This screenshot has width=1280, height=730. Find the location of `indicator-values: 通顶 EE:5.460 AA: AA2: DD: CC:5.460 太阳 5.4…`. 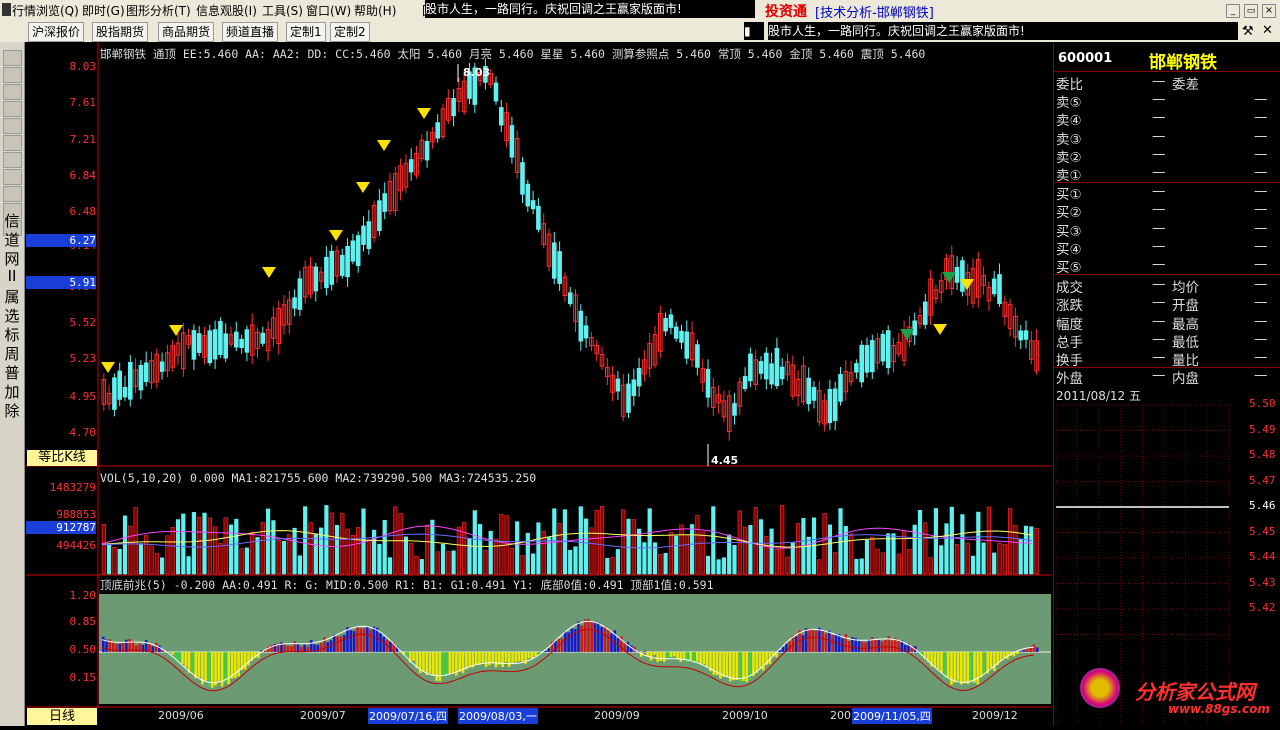

indicator-values: 通顶 EE:5.460 AA: AA2: DD: CC:5.460 太阳 5.4… is located at coordinates (539, 54).